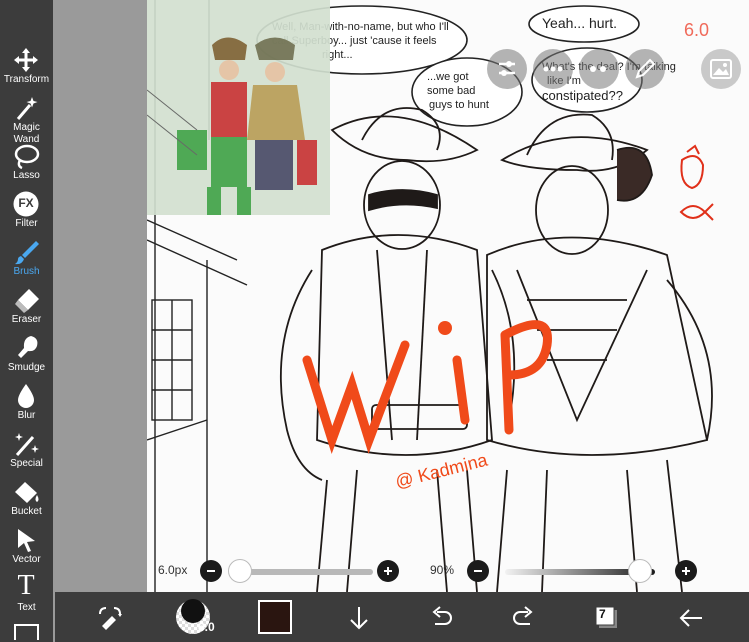  I want to click on tool-text: T Text, so click(26, 595).